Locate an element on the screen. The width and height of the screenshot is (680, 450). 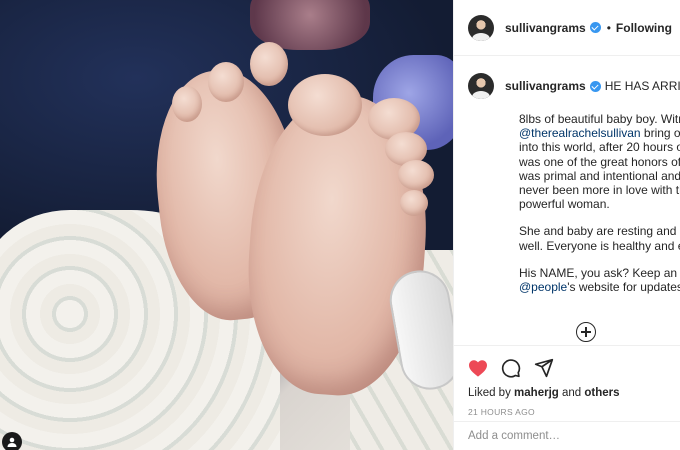
post-header: sullivangrams • Following is located at coordinates (567, 28).